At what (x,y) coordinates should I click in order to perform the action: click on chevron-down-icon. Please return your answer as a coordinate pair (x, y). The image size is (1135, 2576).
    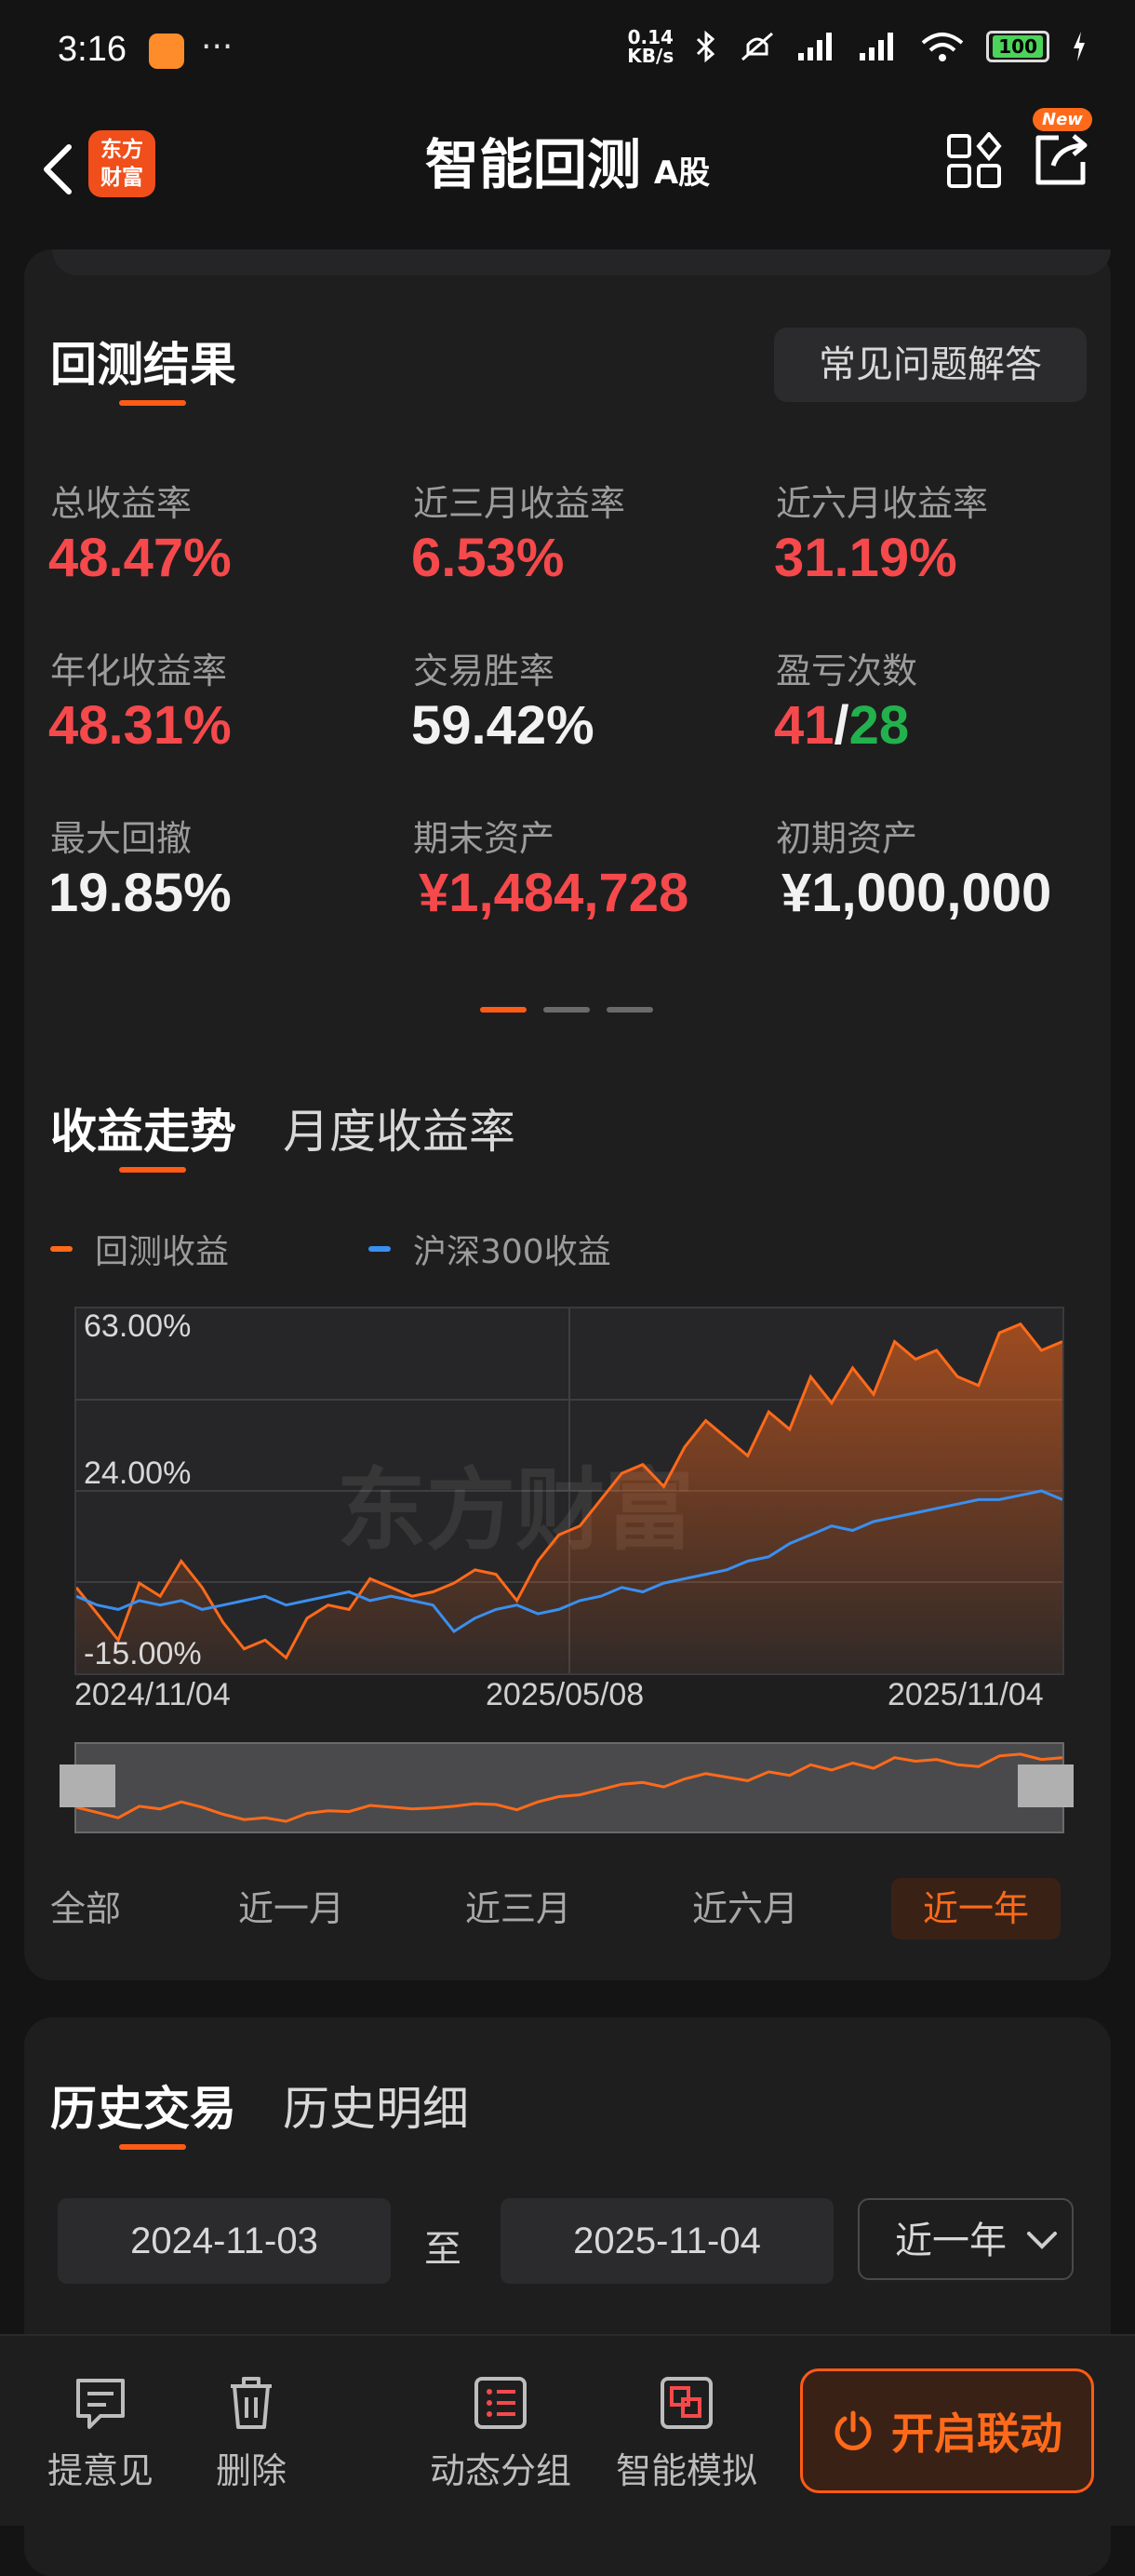
    Looking at the image, I should click on (1042, 2240).